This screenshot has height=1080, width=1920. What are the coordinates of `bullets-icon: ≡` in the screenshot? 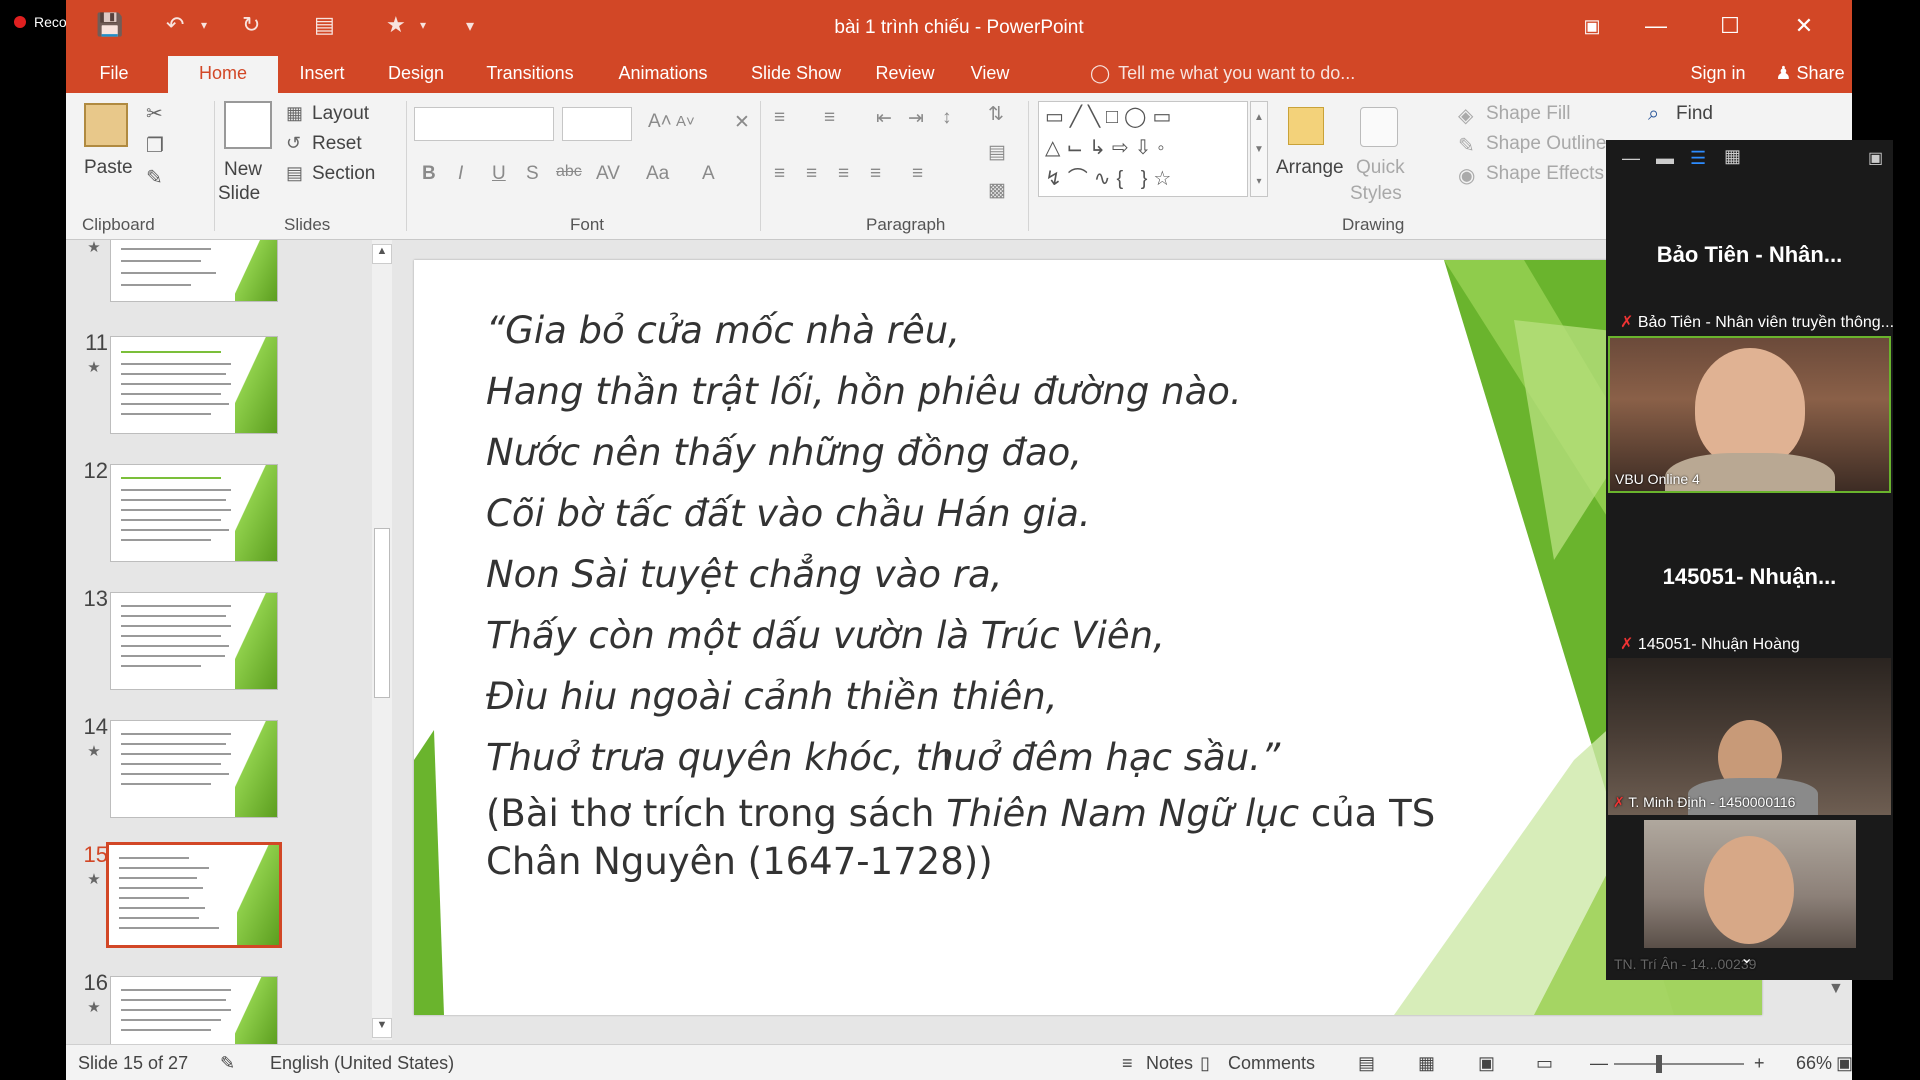 It's located at (779, 118).